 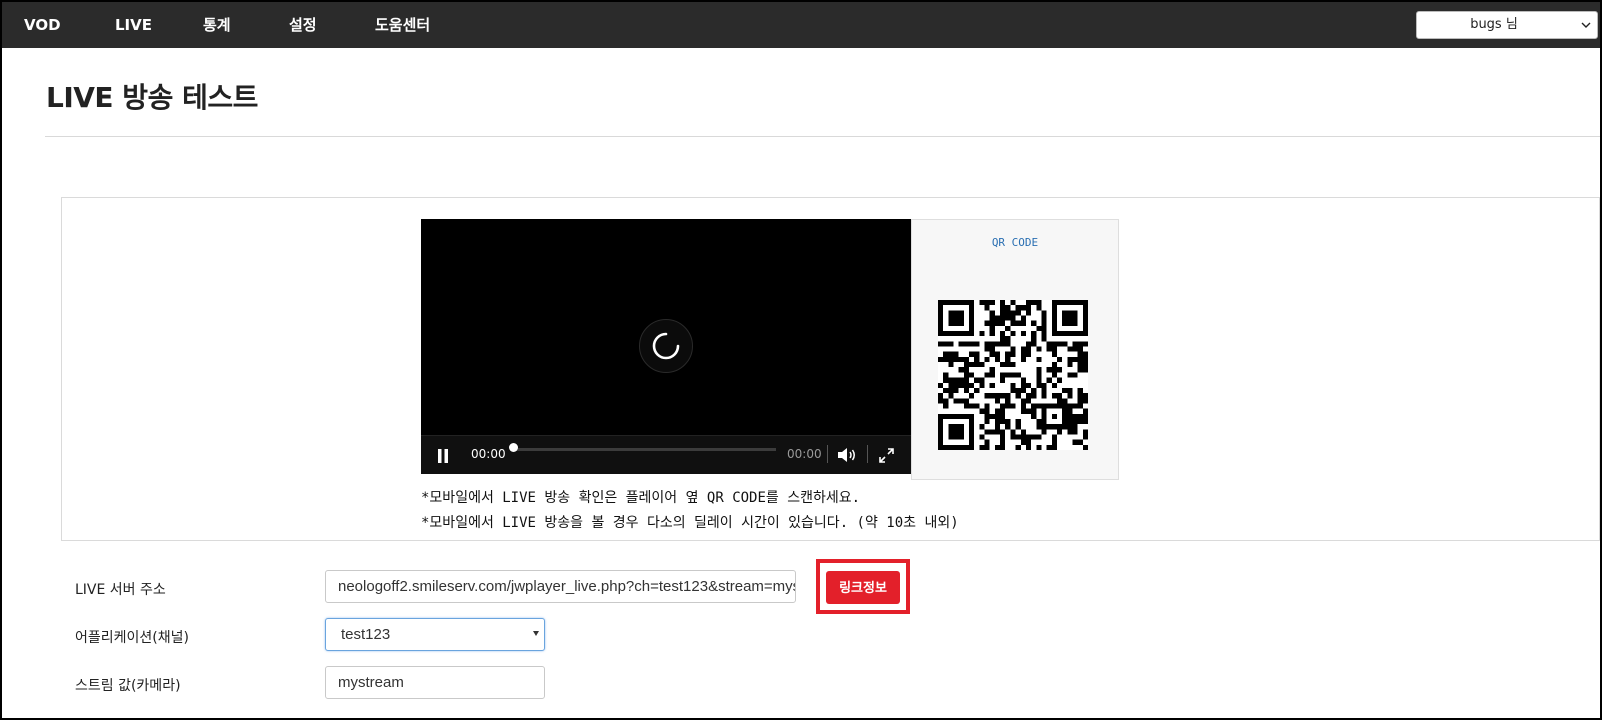 What do you see at coordinates (801, 25) in the screenshot?
I see `top-nav: VOD LIVE 통계 설정 도움센터 bugs 님` at bounding box center [801, 25].